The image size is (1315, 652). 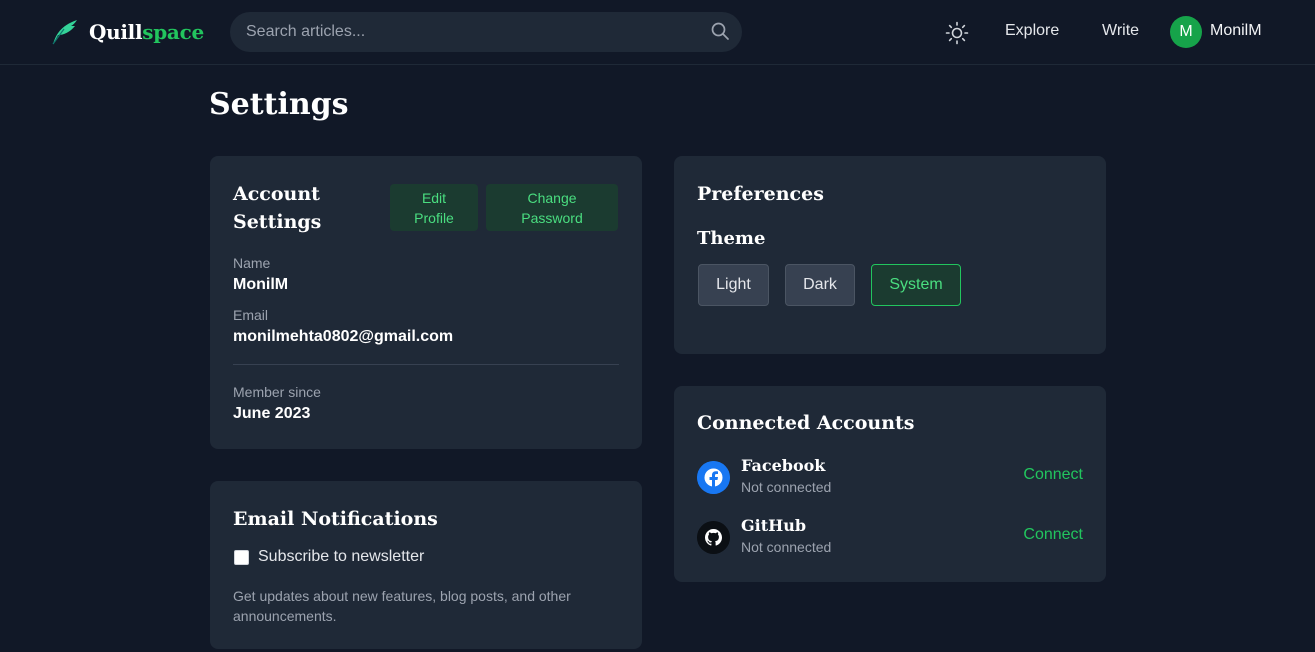 I want to click on github-name: GitHub, so click(x=774, y=525).